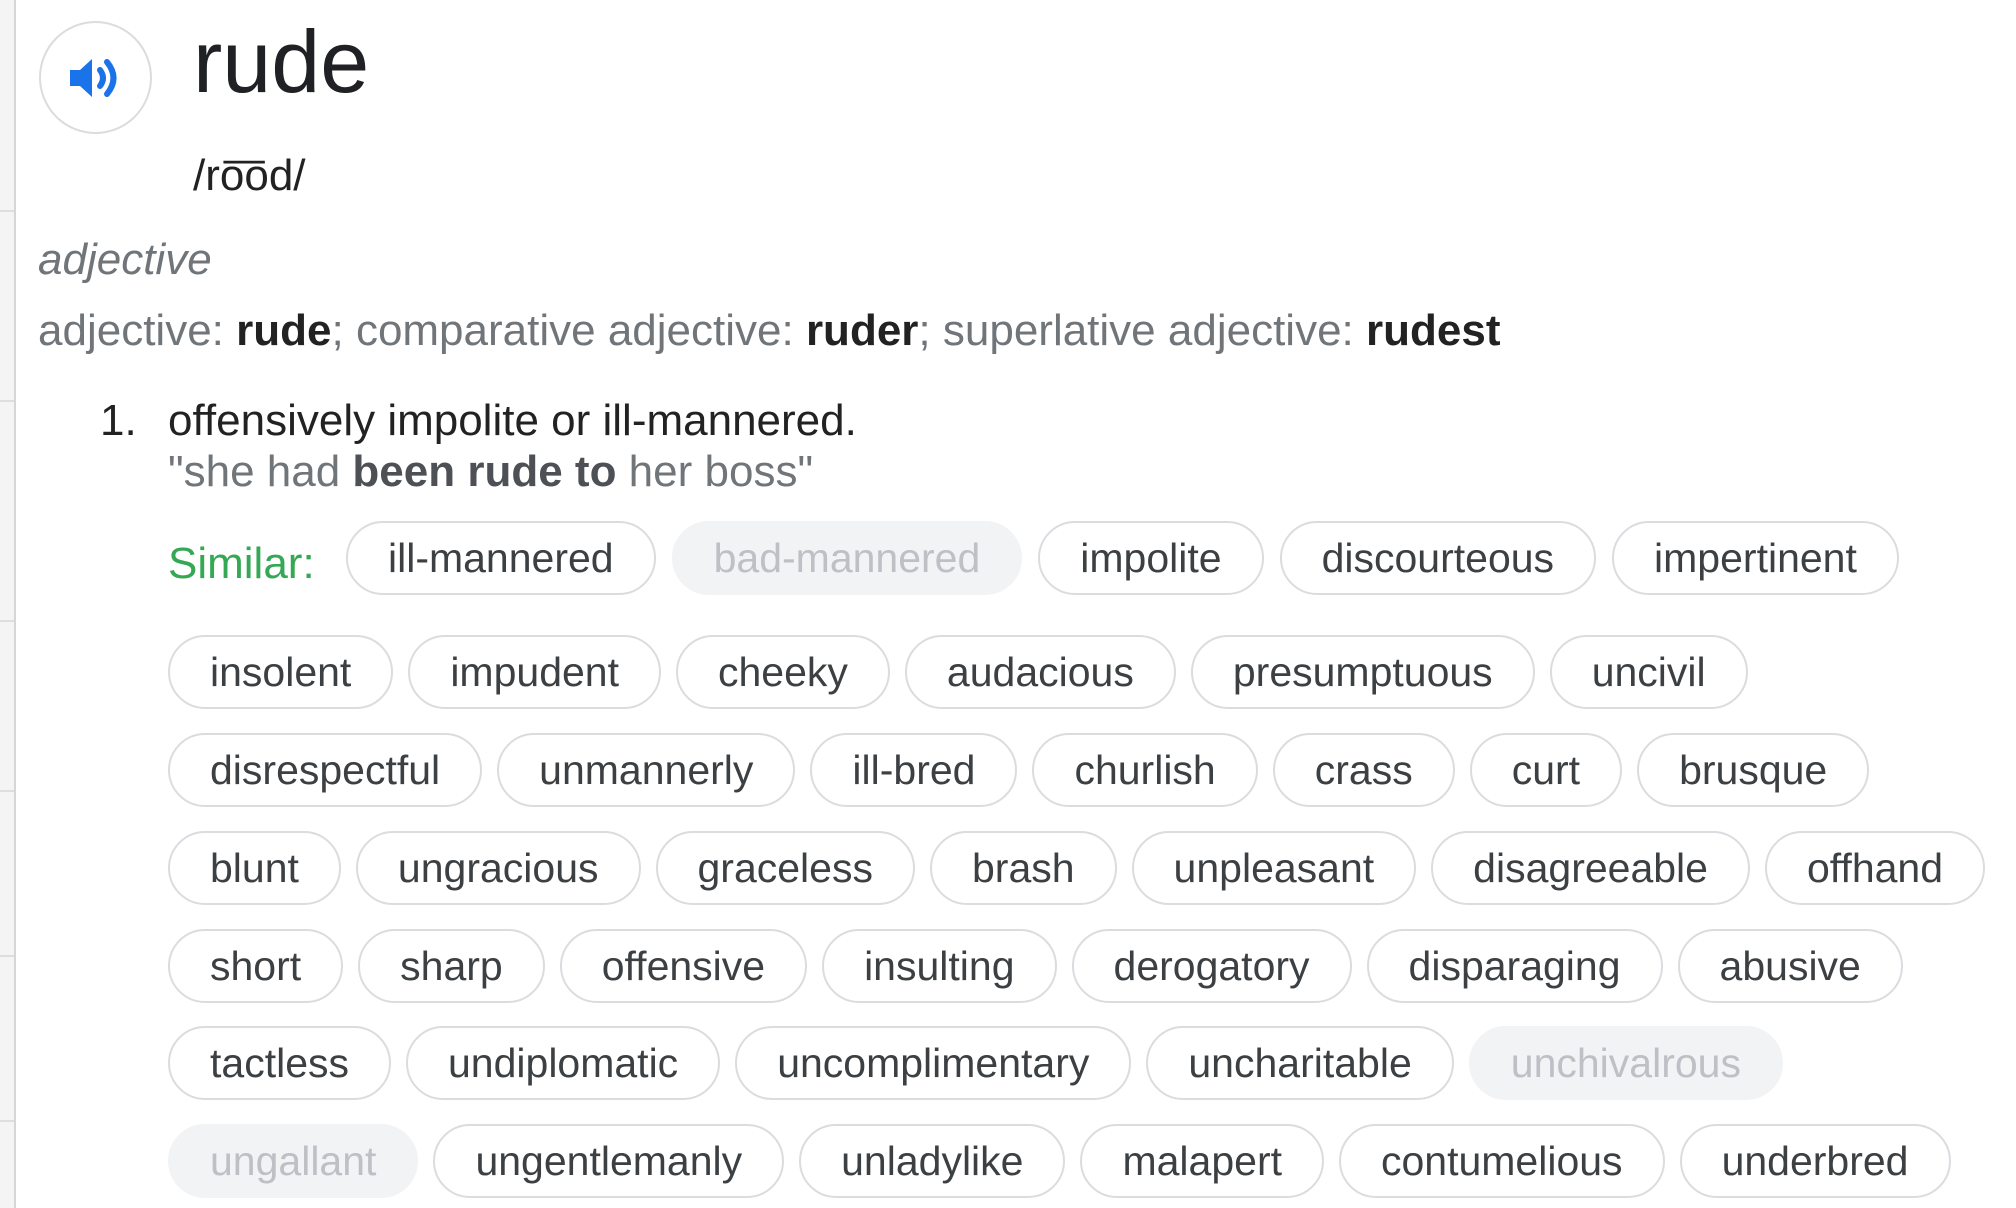 This screenshot has width=2016, height=1208. Describe the element at coordinates (939, 966) in the screenshot. I see `synonym-chip: insulting` at that location.